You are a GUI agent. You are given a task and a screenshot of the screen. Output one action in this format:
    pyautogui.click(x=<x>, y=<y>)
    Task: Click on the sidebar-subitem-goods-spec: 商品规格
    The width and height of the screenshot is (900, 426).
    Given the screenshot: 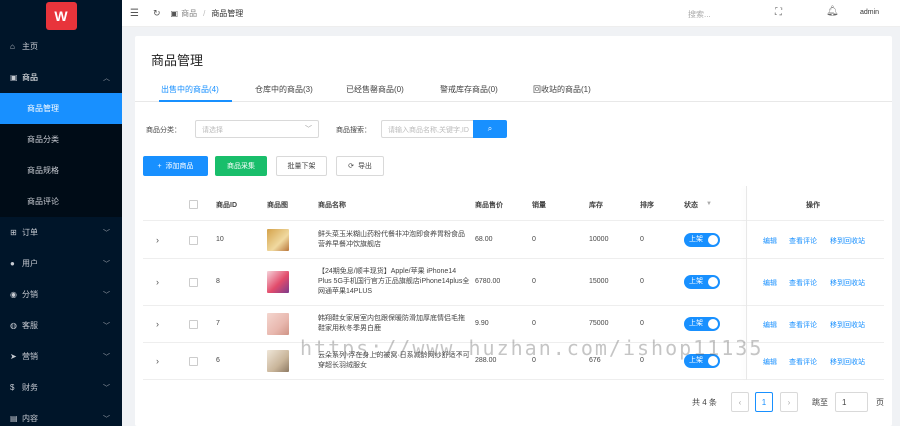 What is the action you would take?
    pyautogui.click(x=61, y=170)
    